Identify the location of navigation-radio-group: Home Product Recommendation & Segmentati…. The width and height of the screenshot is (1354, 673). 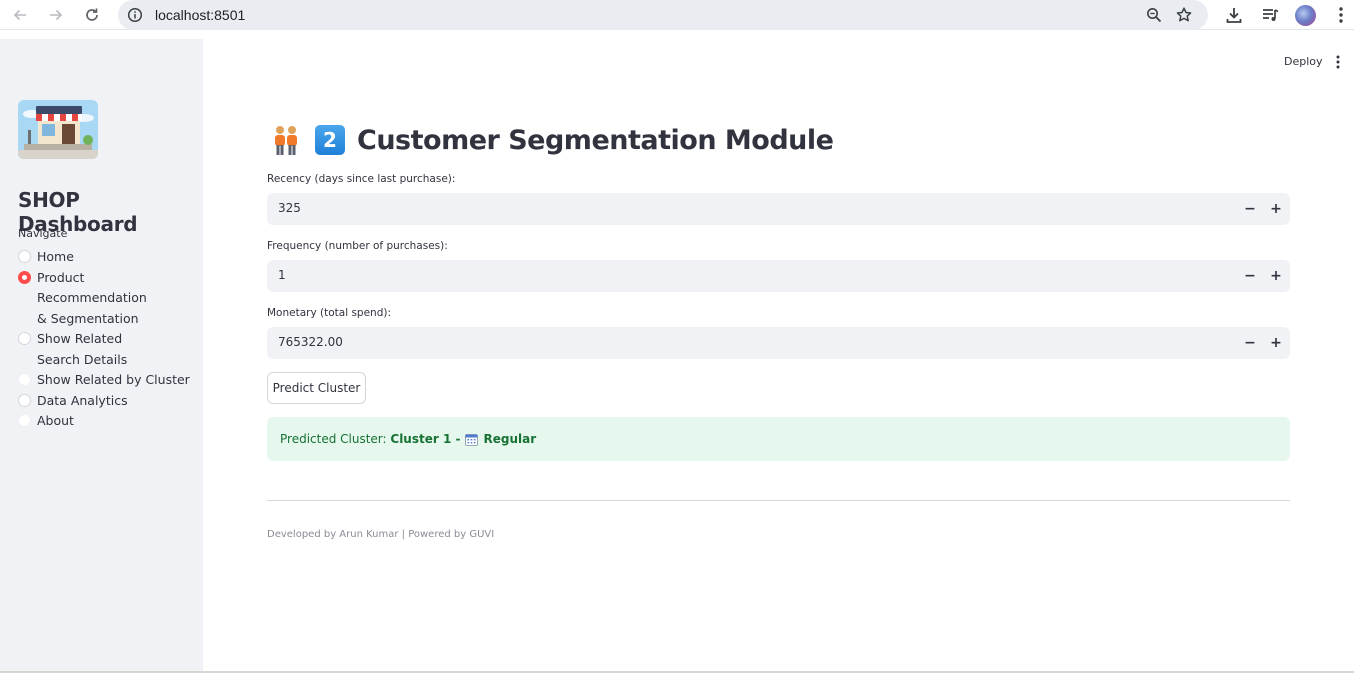
(108, 339).